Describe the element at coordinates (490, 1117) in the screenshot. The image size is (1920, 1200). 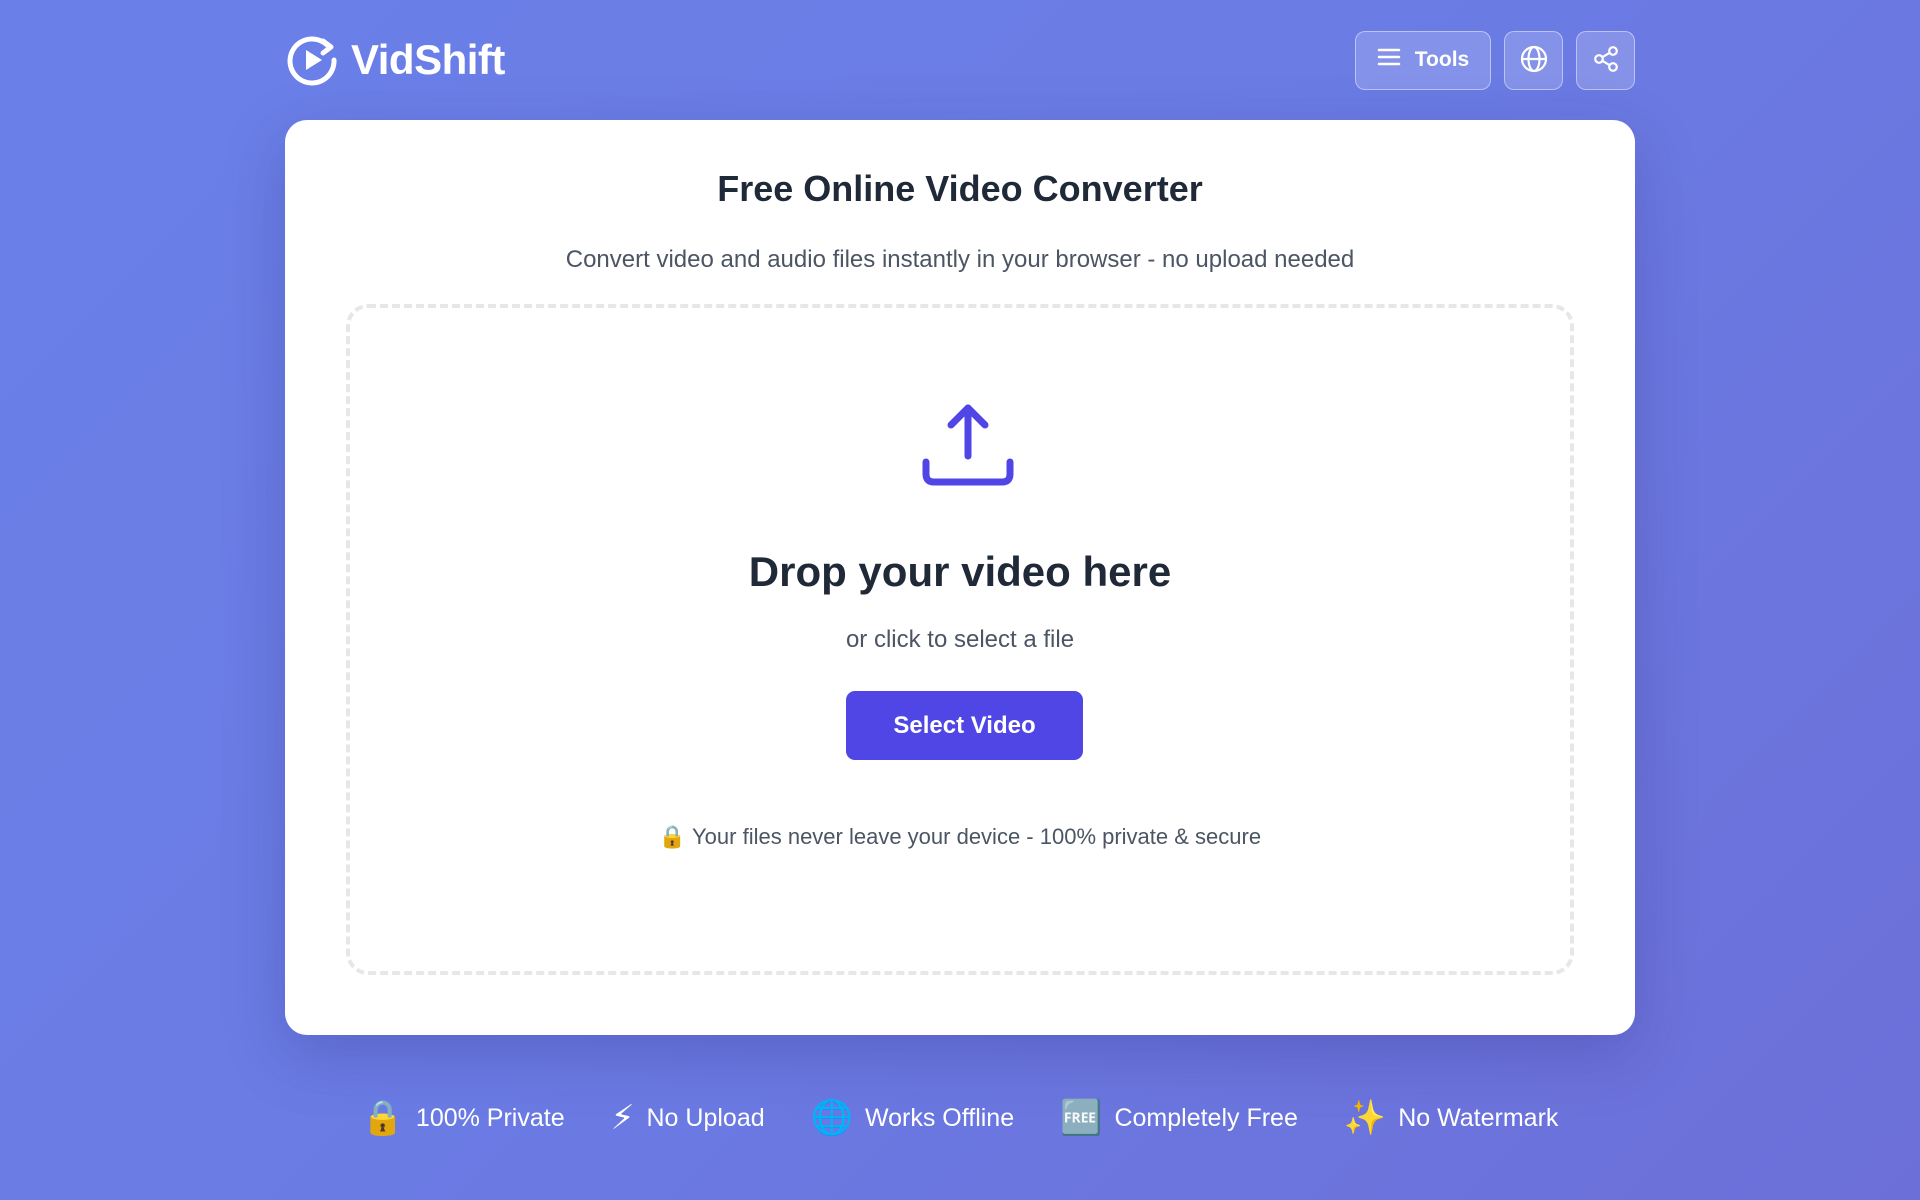
I see `feature-label: 100% Private` at that location.